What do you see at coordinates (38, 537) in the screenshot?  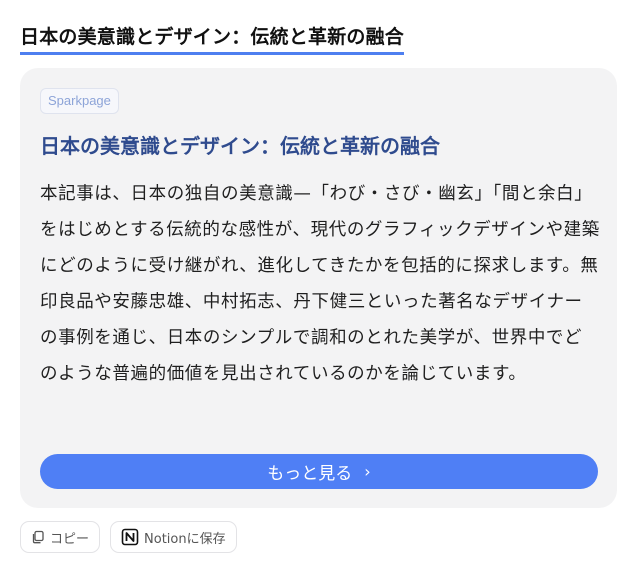 I see `copy-icon` at bounding box center [38, 537].